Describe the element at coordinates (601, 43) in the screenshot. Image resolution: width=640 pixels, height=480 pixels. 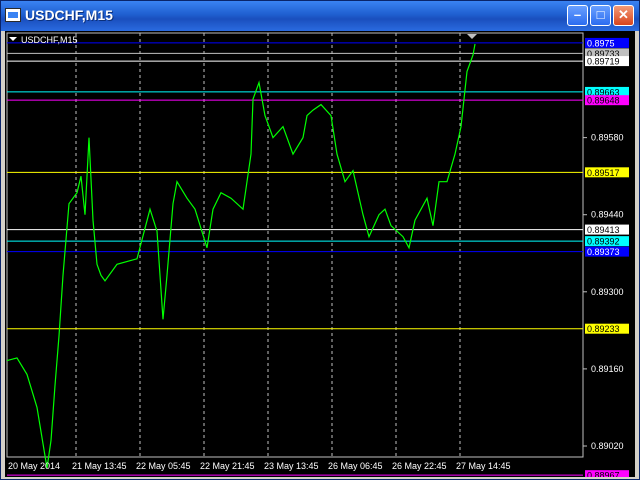
I see `price-level-label: 0.8975` at that location.